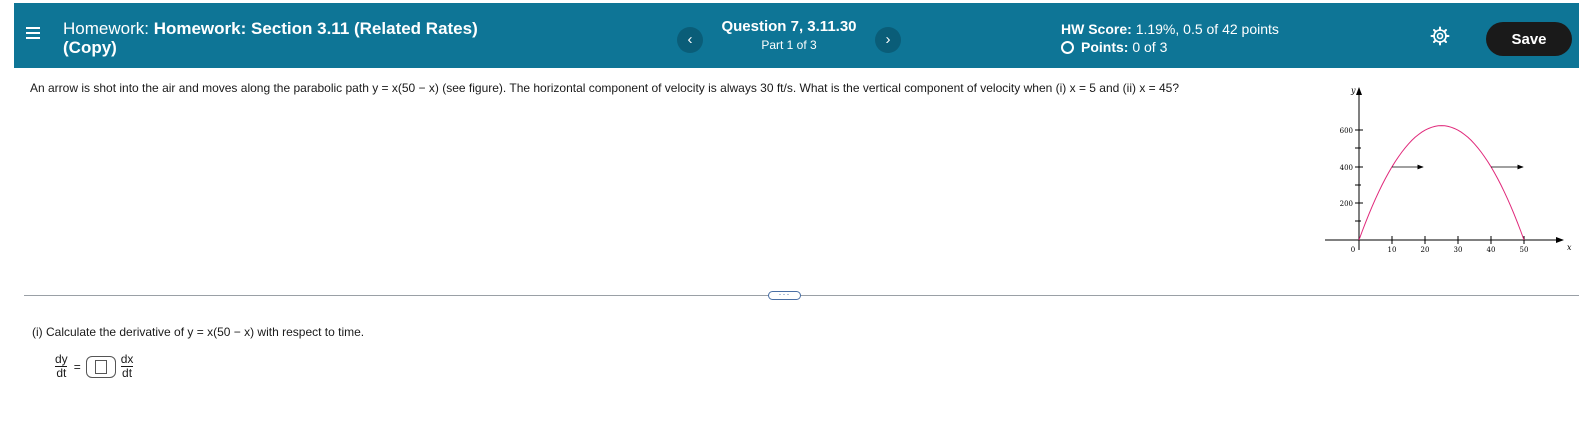 The width and height of the screenshot is (1579, 429). Describe the element at coordinates (77, 366) in the screenshot. I see `equals-sign: =` at that location.